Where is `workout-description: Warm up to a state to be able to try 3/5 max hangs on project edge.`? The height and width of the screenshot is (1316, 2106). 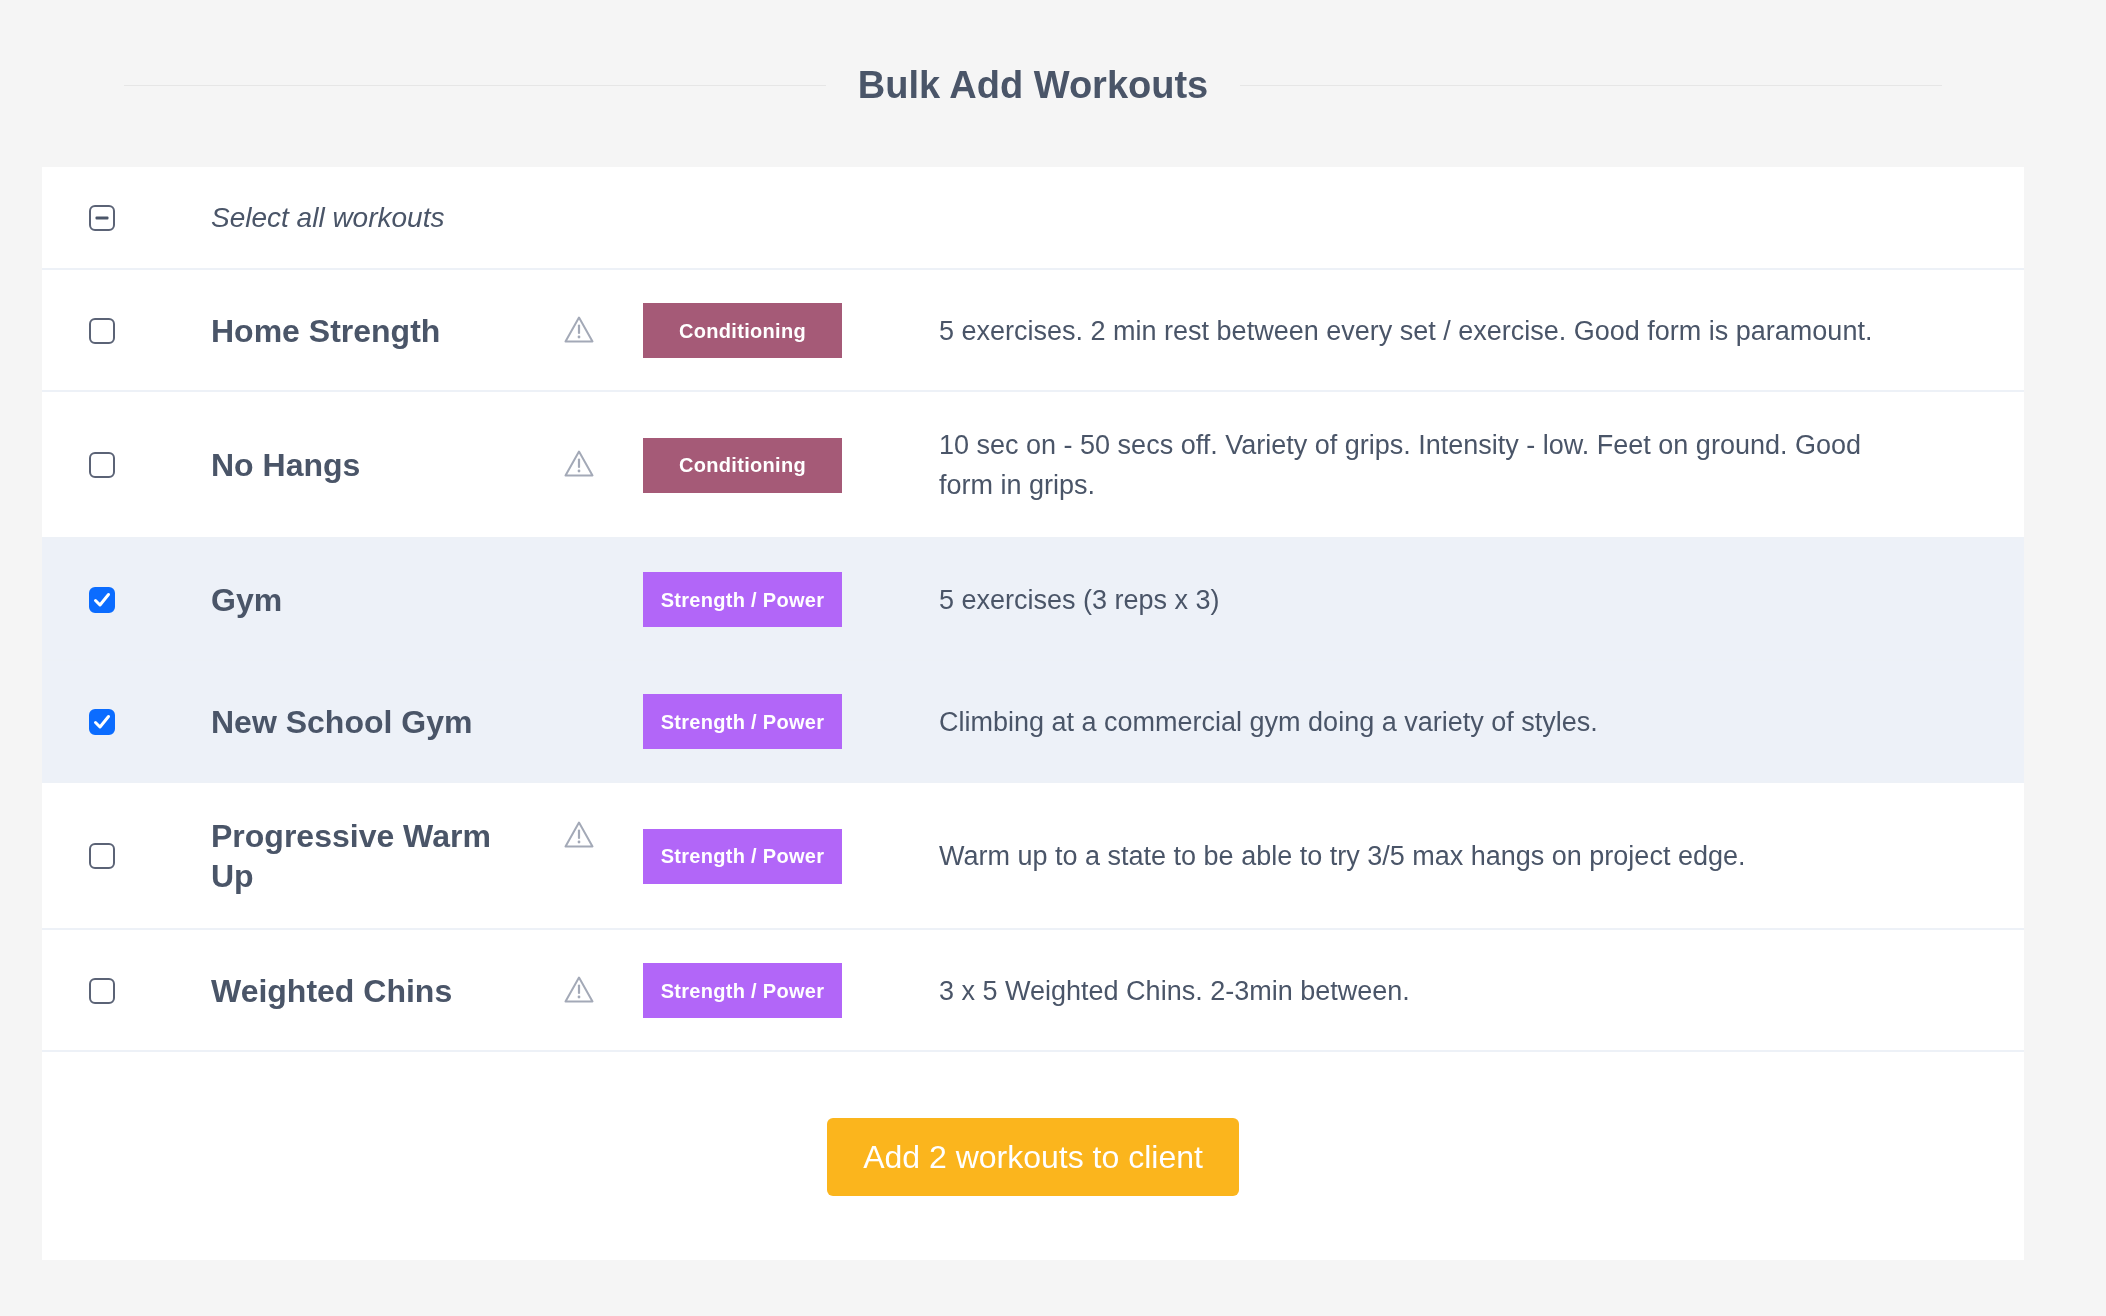
workout-description: Warm up to a state to be able to try 3/5 max hangs on project edge. is located at coordinates (1343, 856).